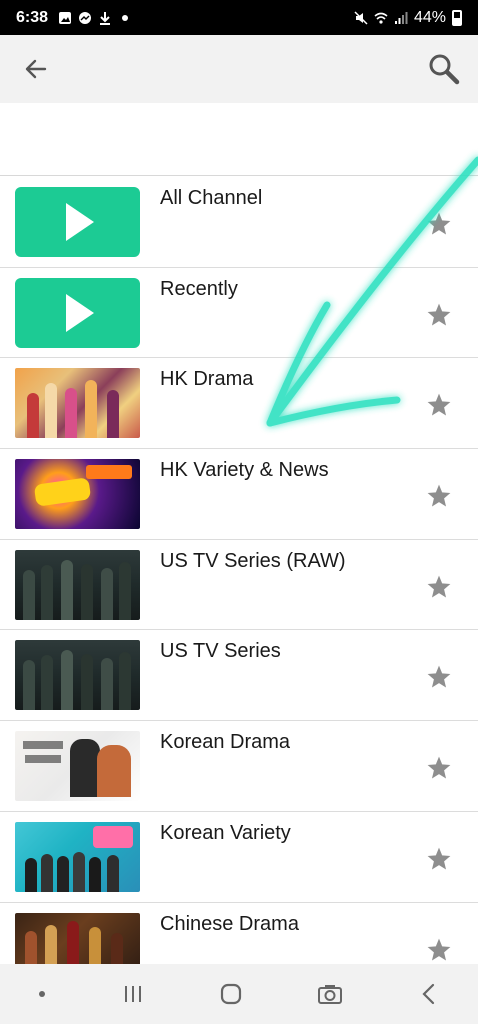 The width and height of the screenshot is (478, 1024). I want to click on status-time: 6:38, so click(32, 17).